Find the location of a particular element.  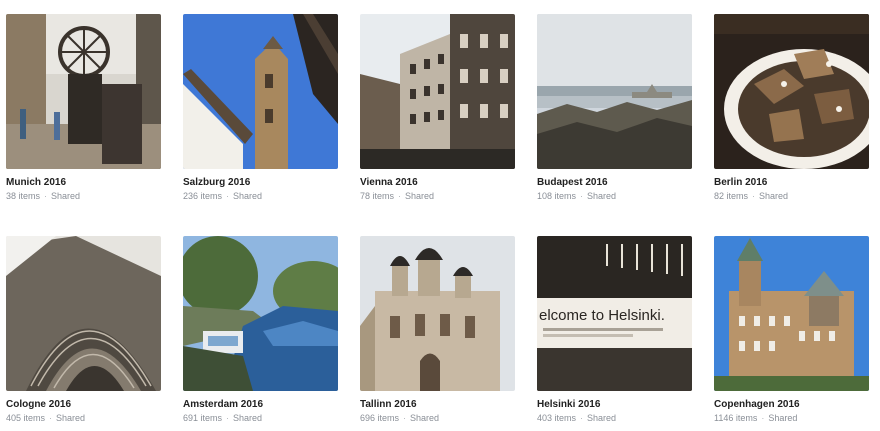

album-meta: 82 items · Shared is located at coordinates (751, 196).